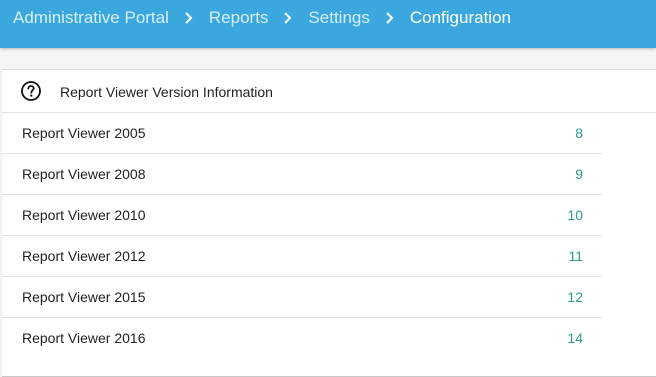  What do you see at coordinates (84, 133) in the screenshot?
I see `version-label: Report Viewer 2005` at bounding box center [84, 133].